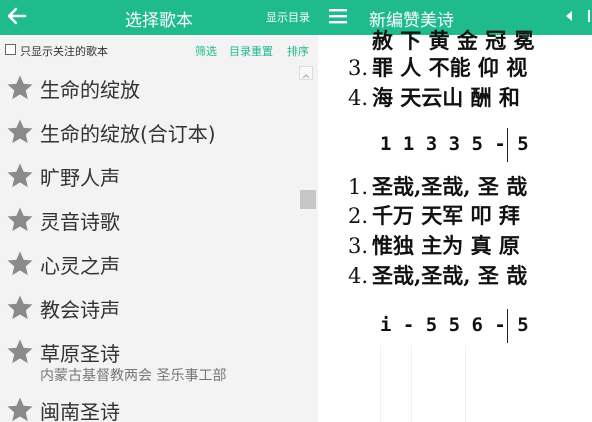  Describe the element at coordinates (80, 310) in the screenshot. I see `book-name: 教会诗声` at that location.